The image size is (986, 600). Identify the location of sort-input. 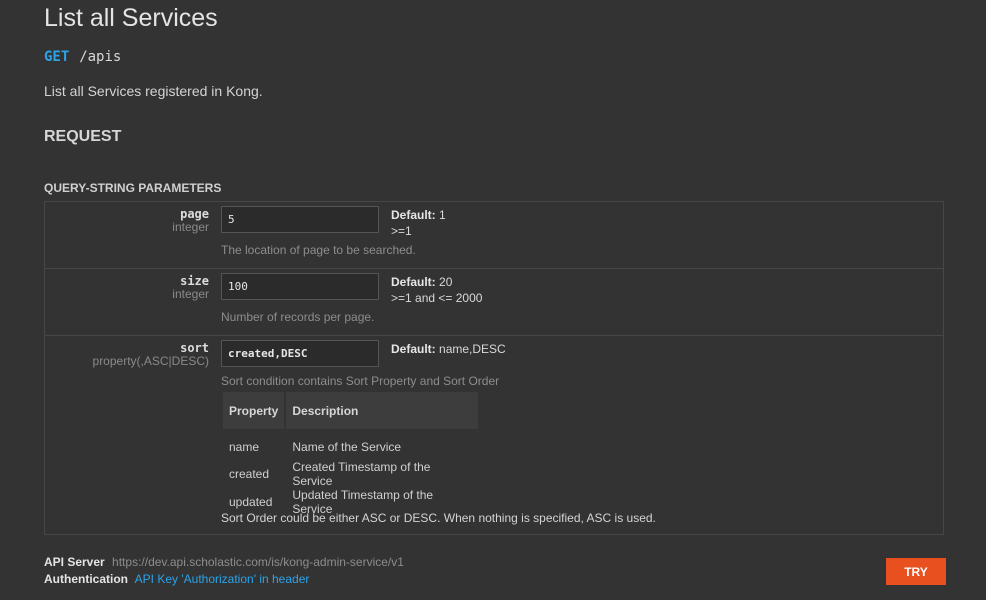
(300, 353).